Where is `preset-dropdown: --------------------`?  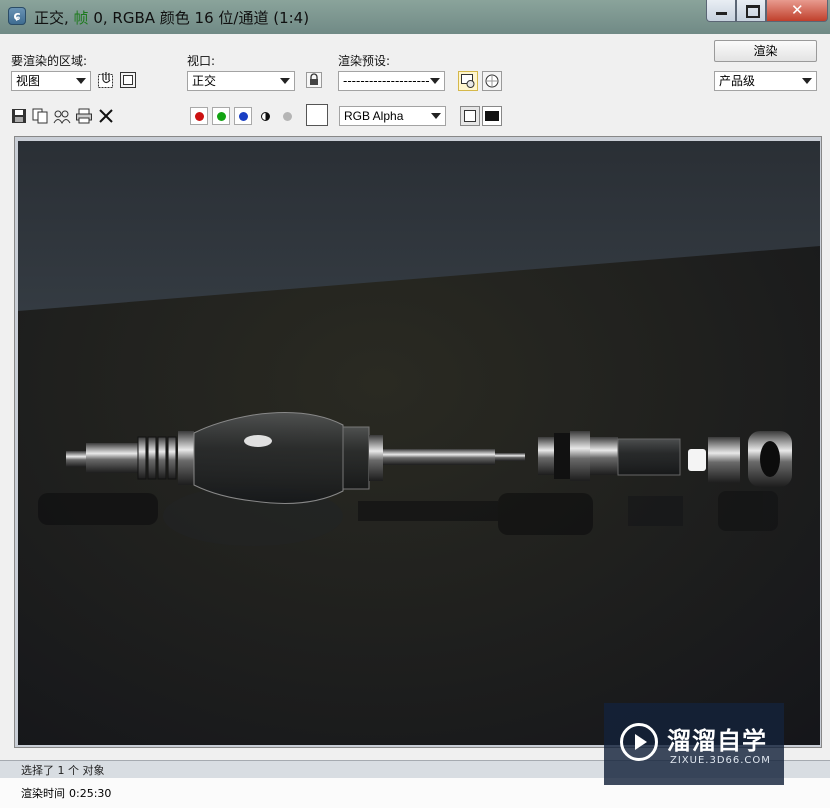
preset-dropdown: -------------------- is located at coordinates (391, 81).